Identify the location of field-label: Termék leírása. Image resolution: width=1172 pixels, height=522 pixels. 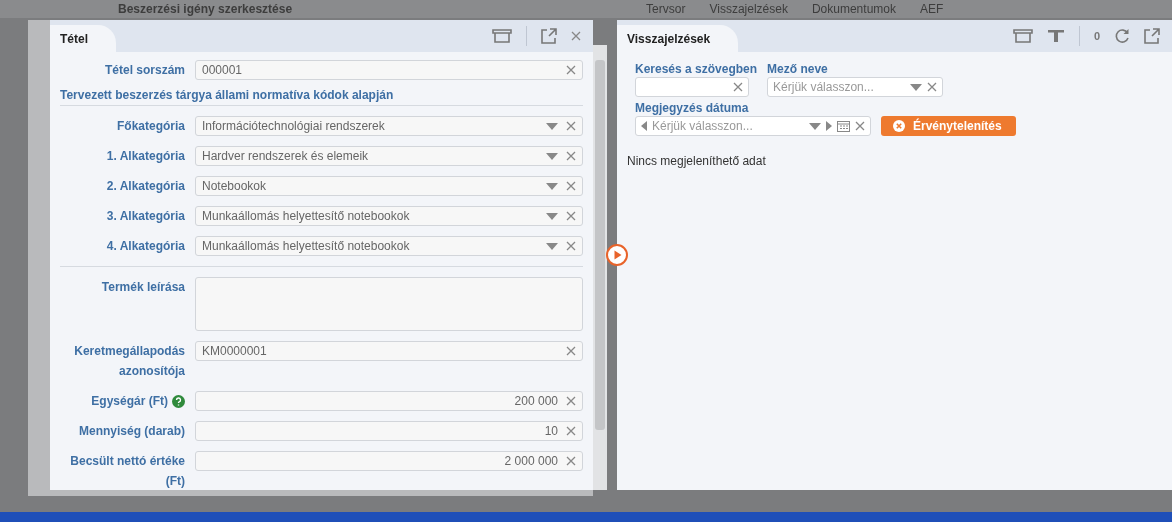
(142, 287).